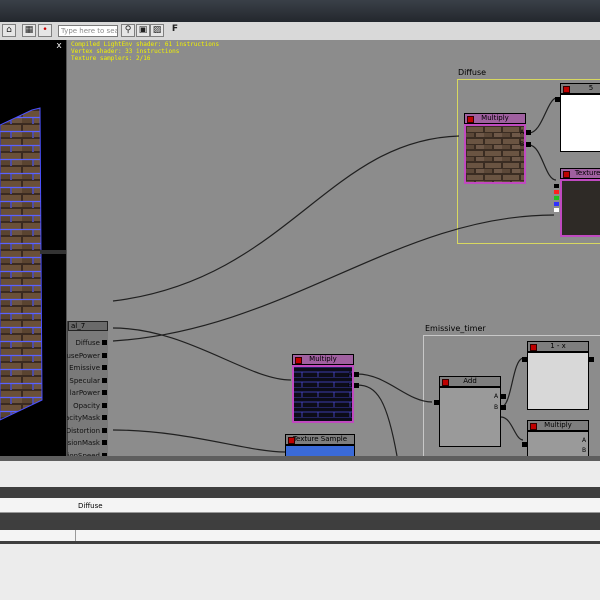  Describe the element at coordinates (300, 31) in the screenshot. I see `toolbar: ⌂ ▦ • Type here to search ⚲ ▣ ▨ F` at that location.